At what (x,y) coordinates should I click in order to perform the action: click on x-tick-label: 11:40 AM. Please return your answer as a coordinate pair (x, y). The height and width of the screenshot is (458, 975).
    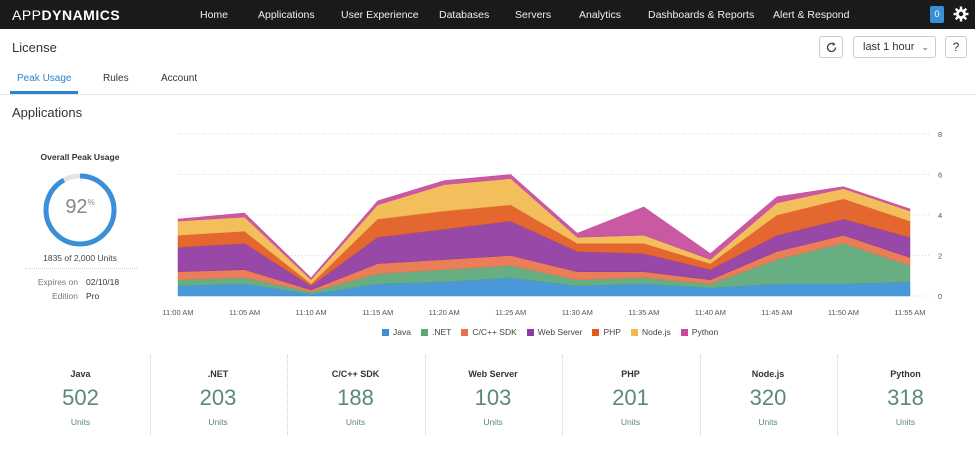
    Looking at the image, I should click on (710, 312).